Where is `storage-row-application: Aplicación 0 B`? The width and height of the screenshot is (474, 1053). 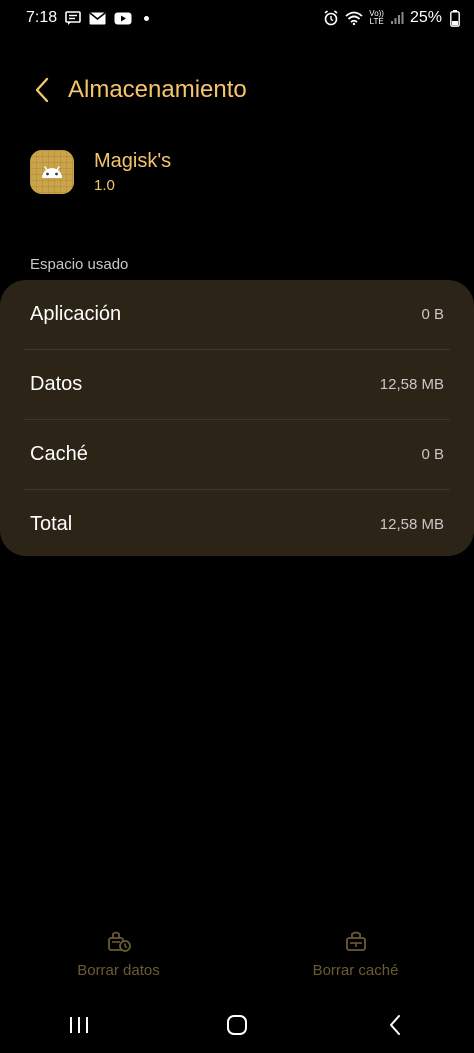 storage-row-application: Aplicación 0 B is located at coordinates (237, 314).